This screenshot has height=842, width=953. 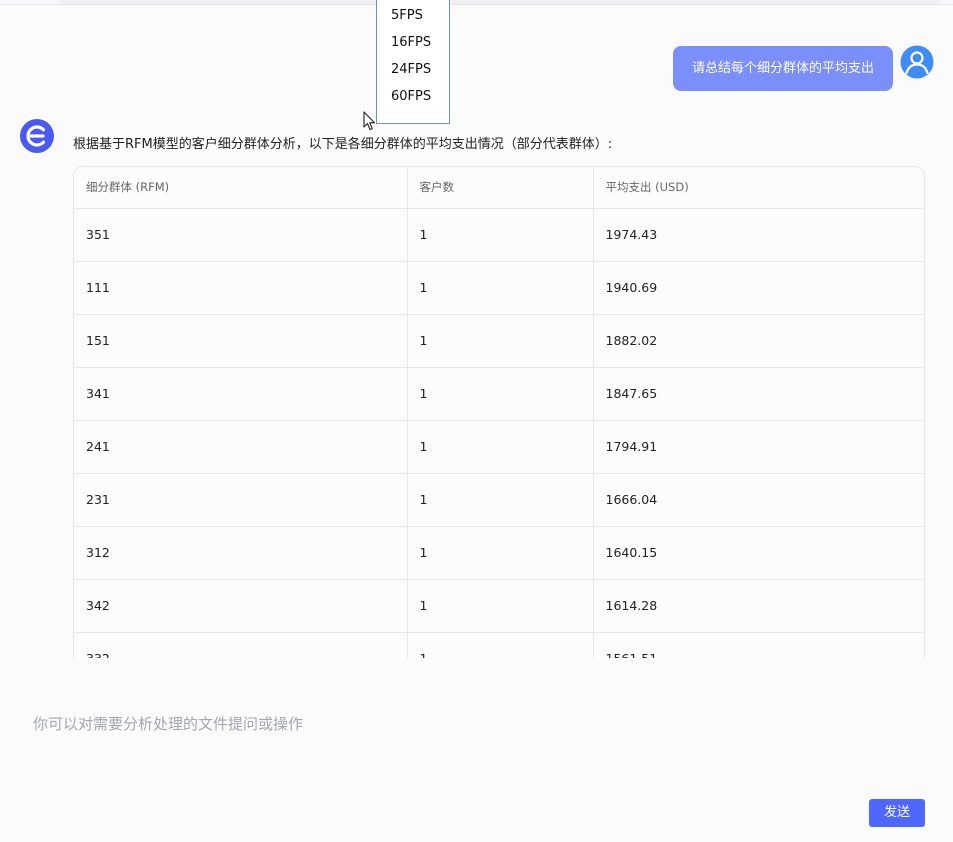 I want to click on cell-spend: 1794.91, so click(x=758, y=447).